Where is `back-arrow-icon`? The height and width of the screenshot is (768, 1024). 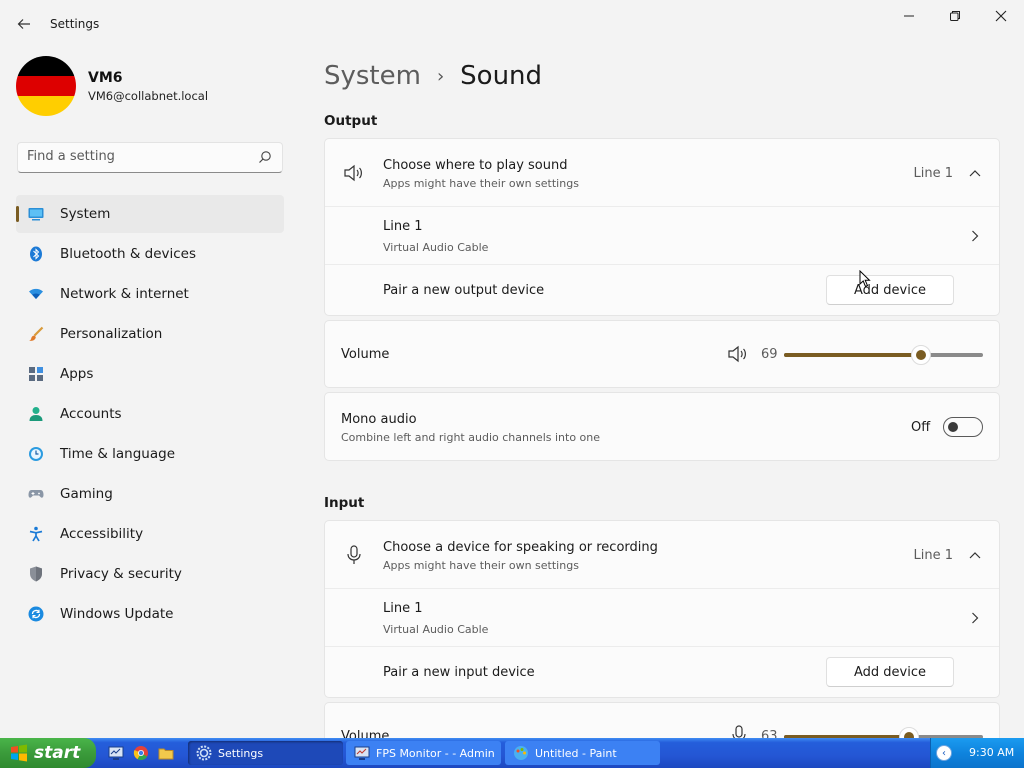
back-arrow-icon is located at coordinates (23, 24).